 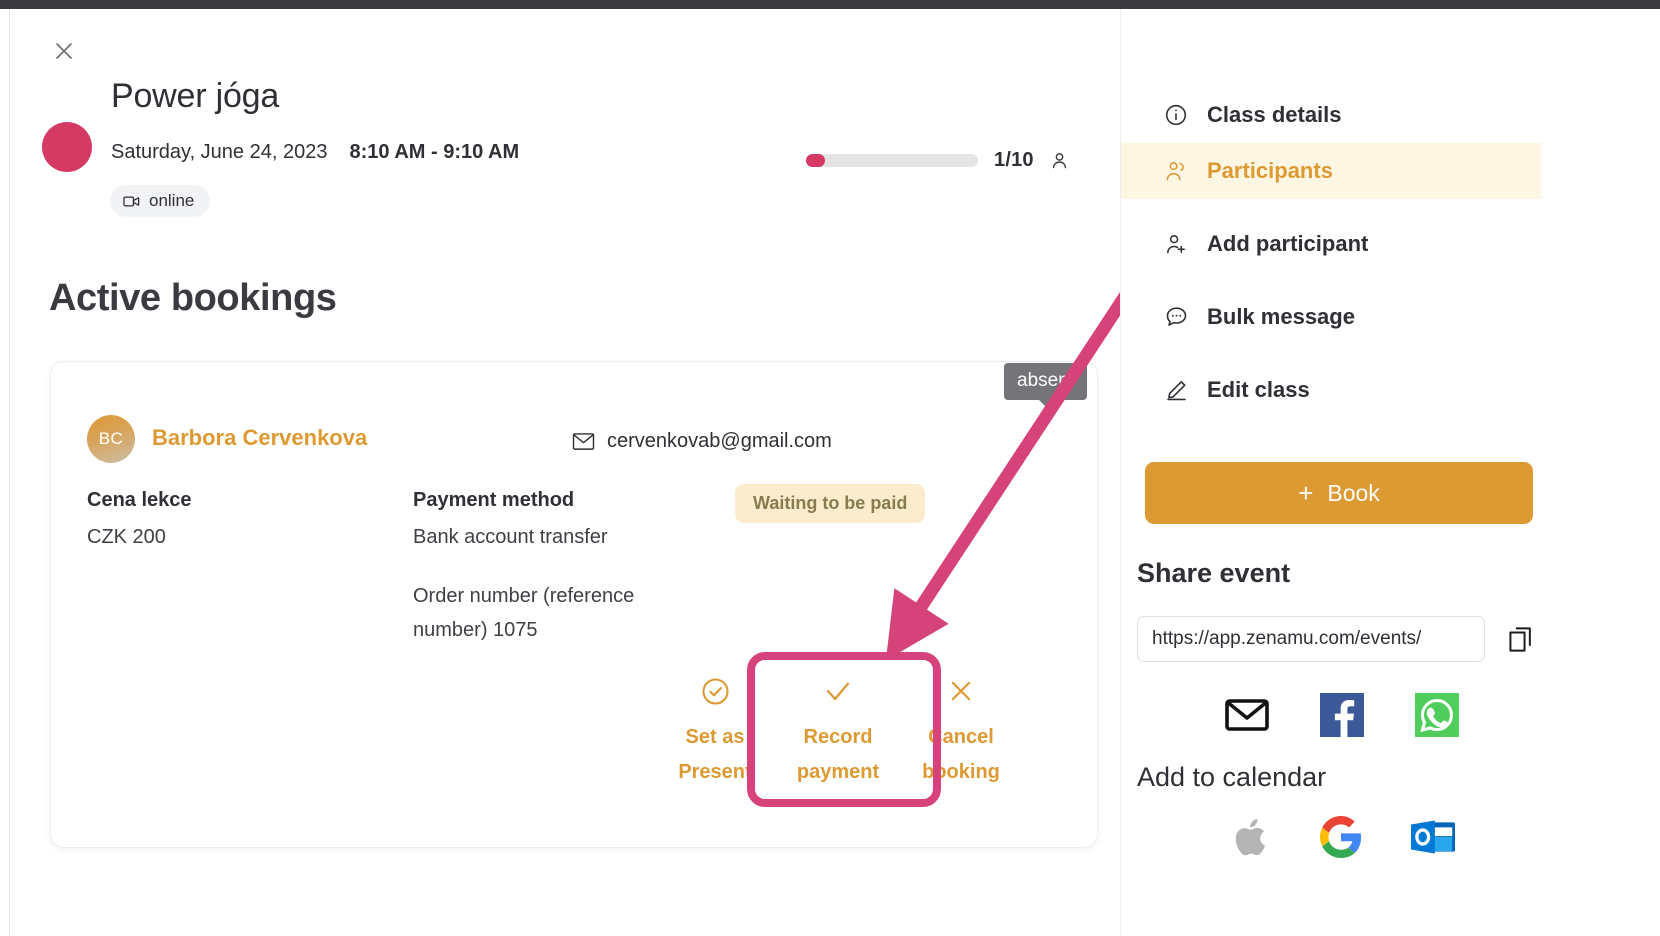 I want to click on sidebar-item-label: Participants, so click(x=1270, y=170).